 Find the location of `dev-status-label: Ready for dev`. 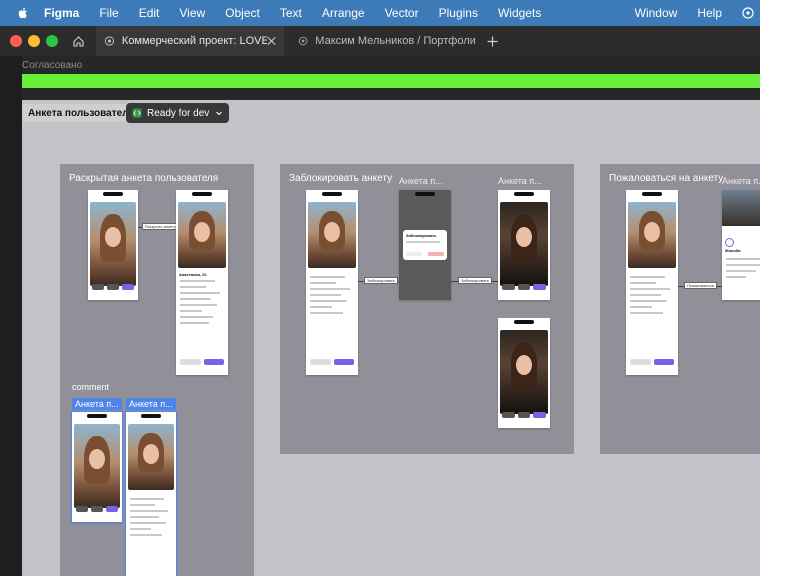

dev-status-label: Ready for dev is located at coordinates (178, 113).